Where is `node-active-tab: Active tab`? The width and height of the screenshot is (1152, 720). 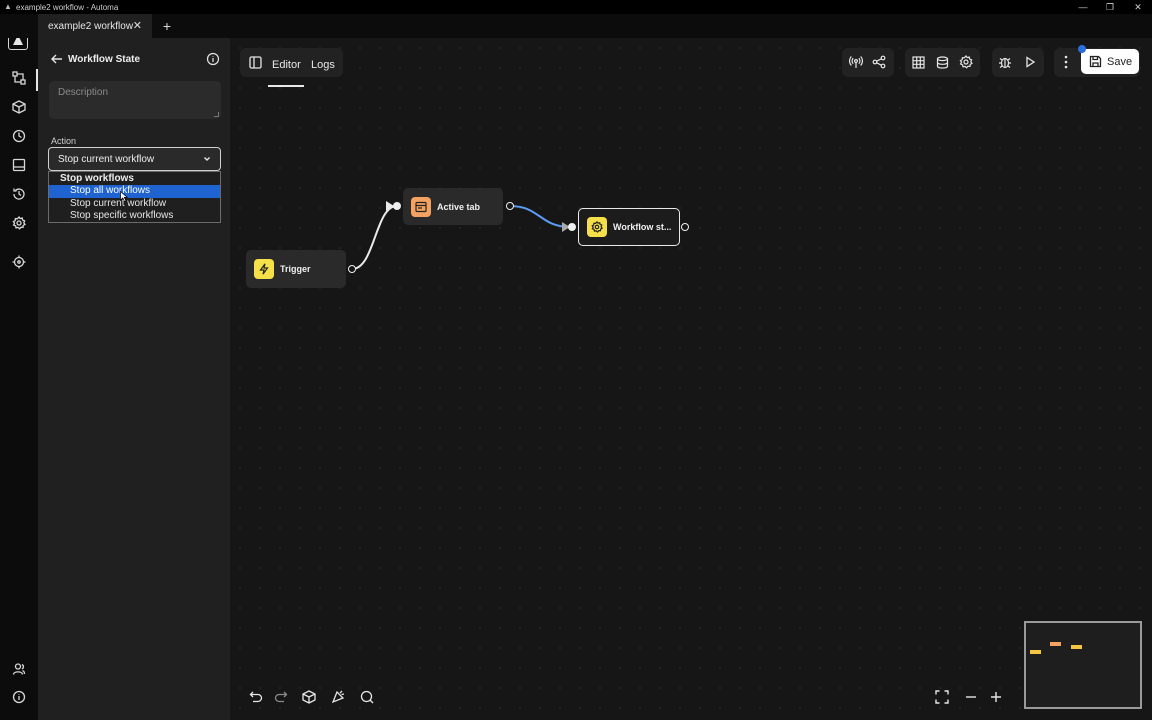 node-active-tab: Active tab is located at coordinates (453, 206).